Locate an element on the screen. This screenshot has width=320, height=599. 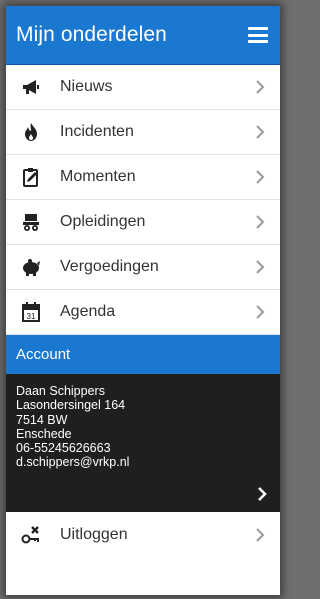
calendar-icon: 31 is located at coordinates (31, 312).